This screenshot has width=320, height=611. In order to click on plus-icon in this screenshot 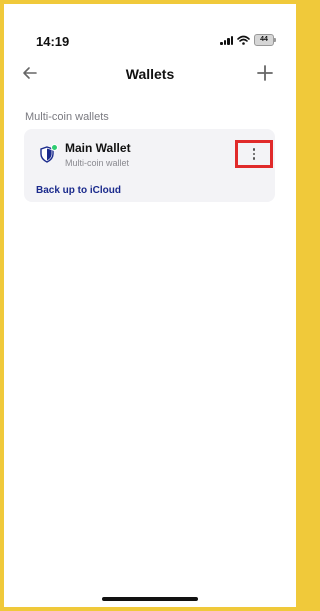, I will do `click(265, 73)`.